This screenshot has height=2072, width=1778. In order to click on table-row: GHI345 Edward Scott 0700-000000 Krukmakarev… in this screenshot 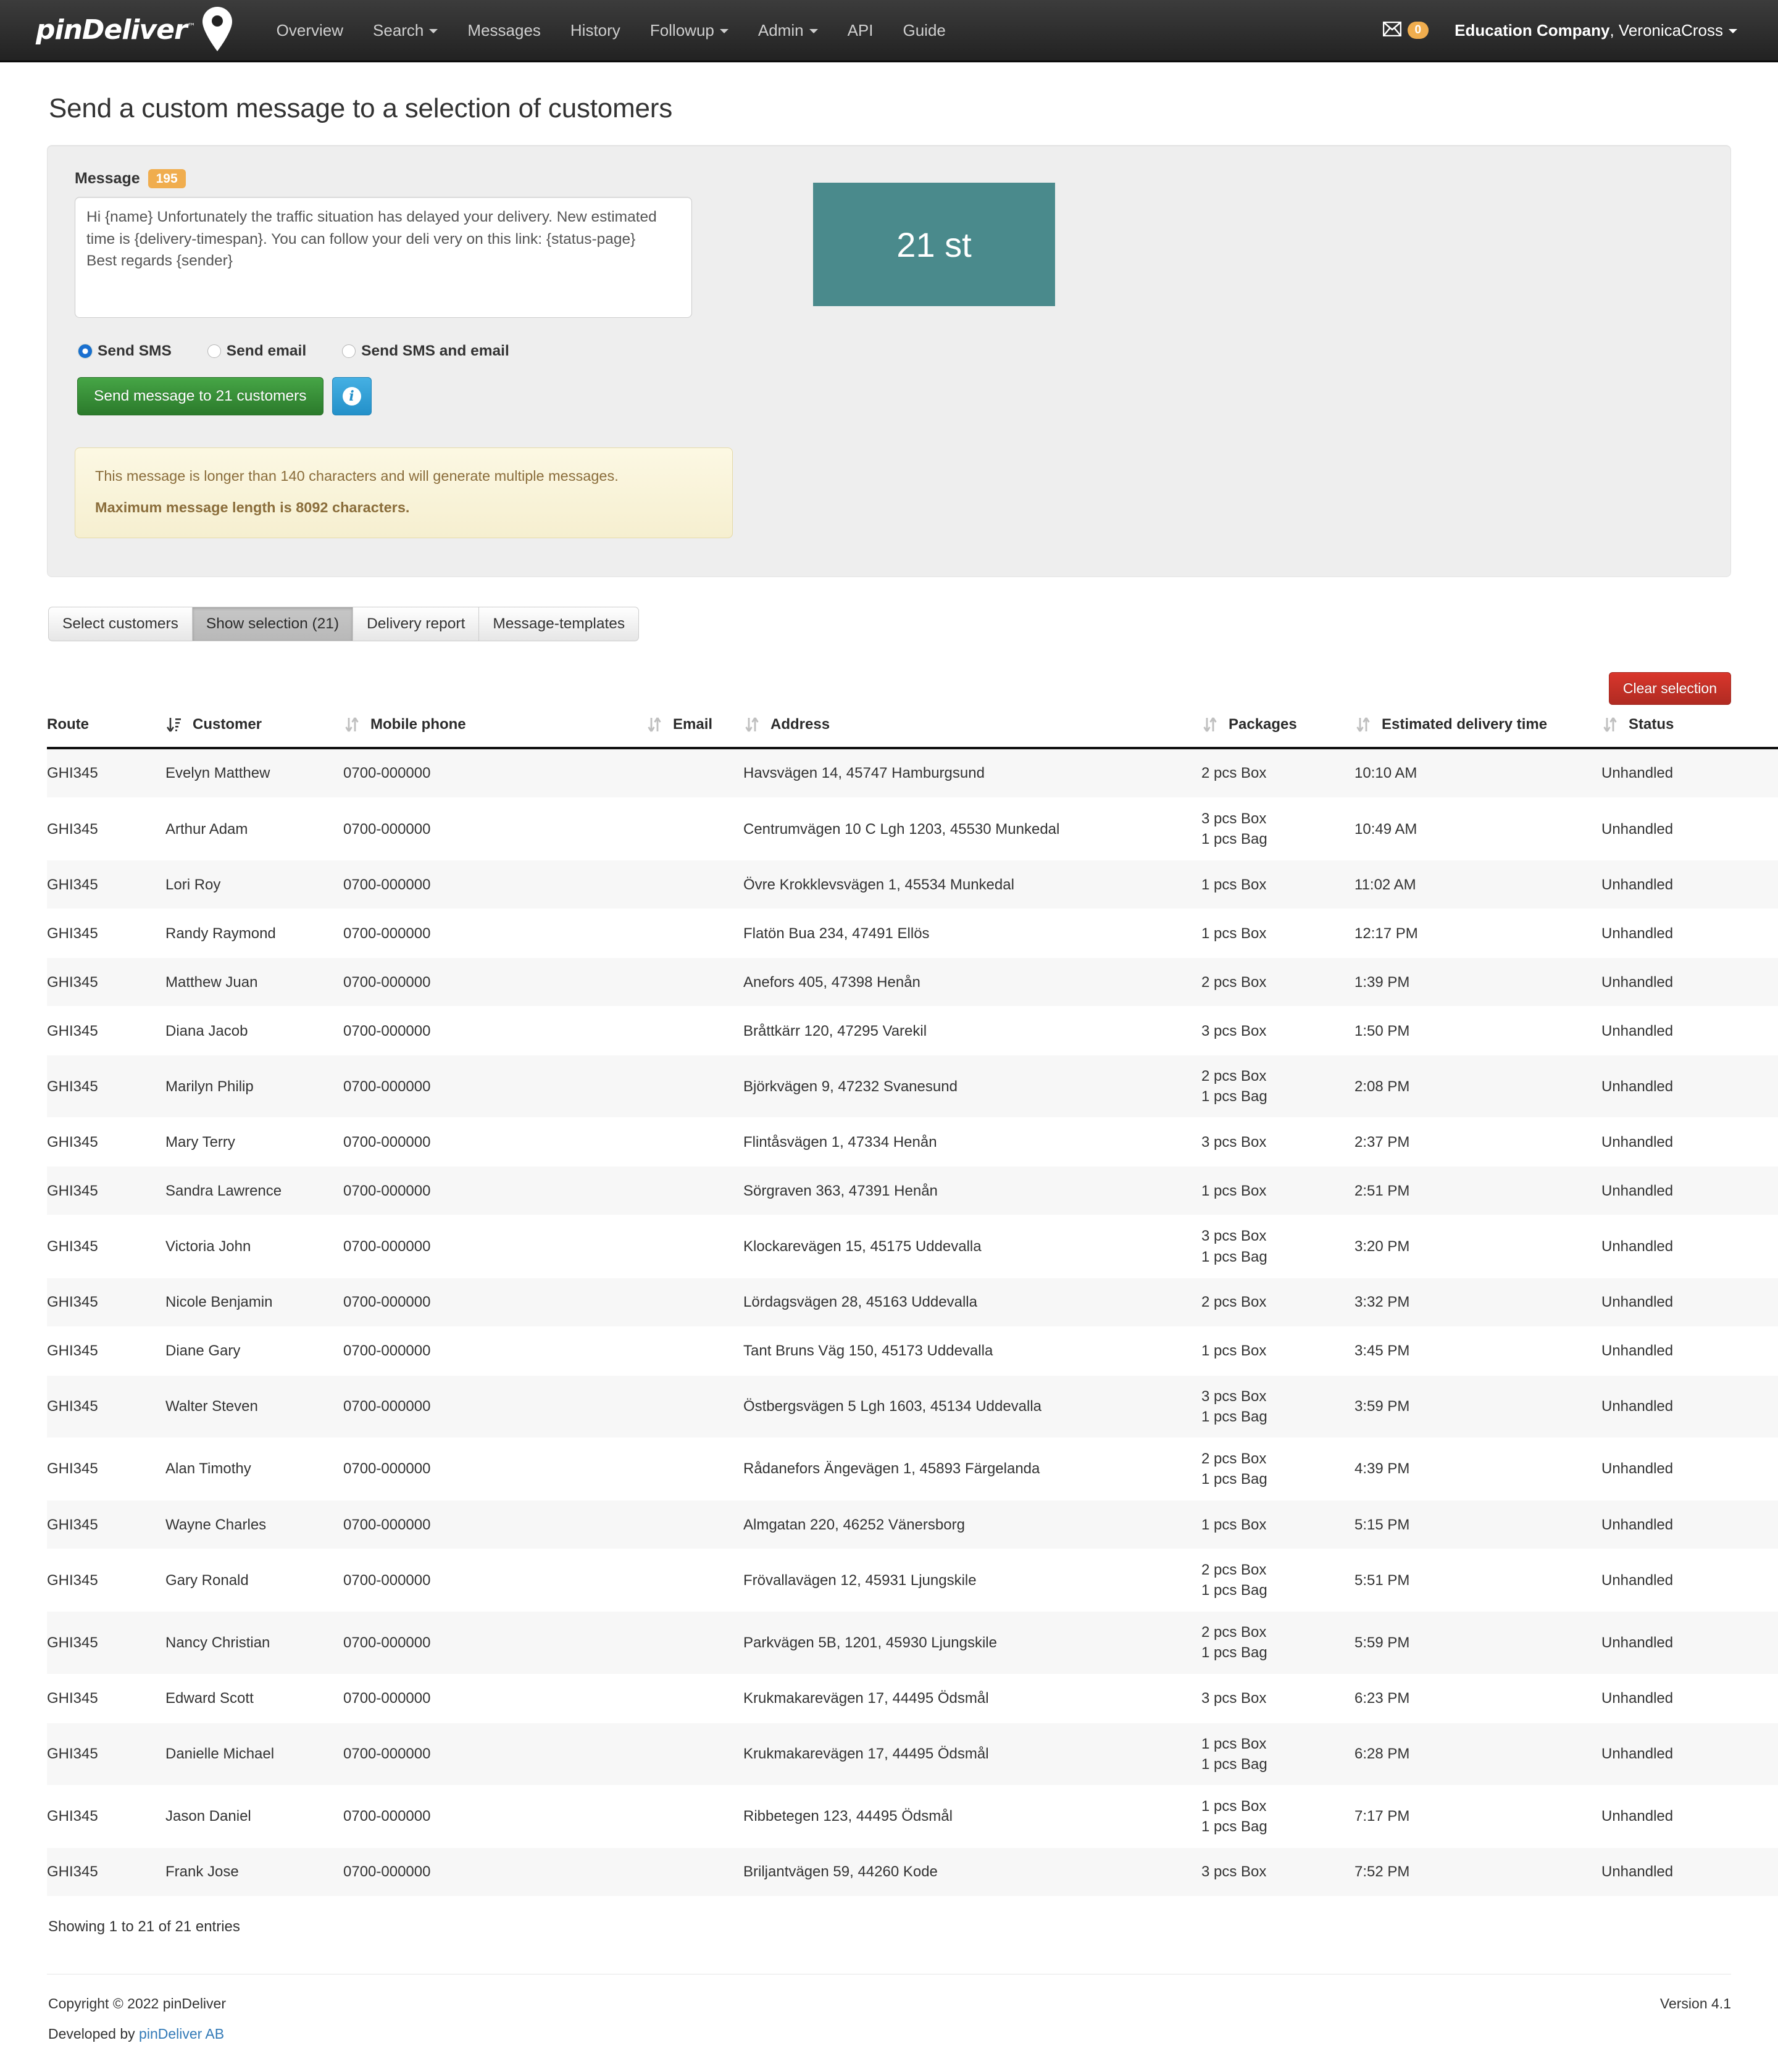, I will do `click(912, 1698)`.